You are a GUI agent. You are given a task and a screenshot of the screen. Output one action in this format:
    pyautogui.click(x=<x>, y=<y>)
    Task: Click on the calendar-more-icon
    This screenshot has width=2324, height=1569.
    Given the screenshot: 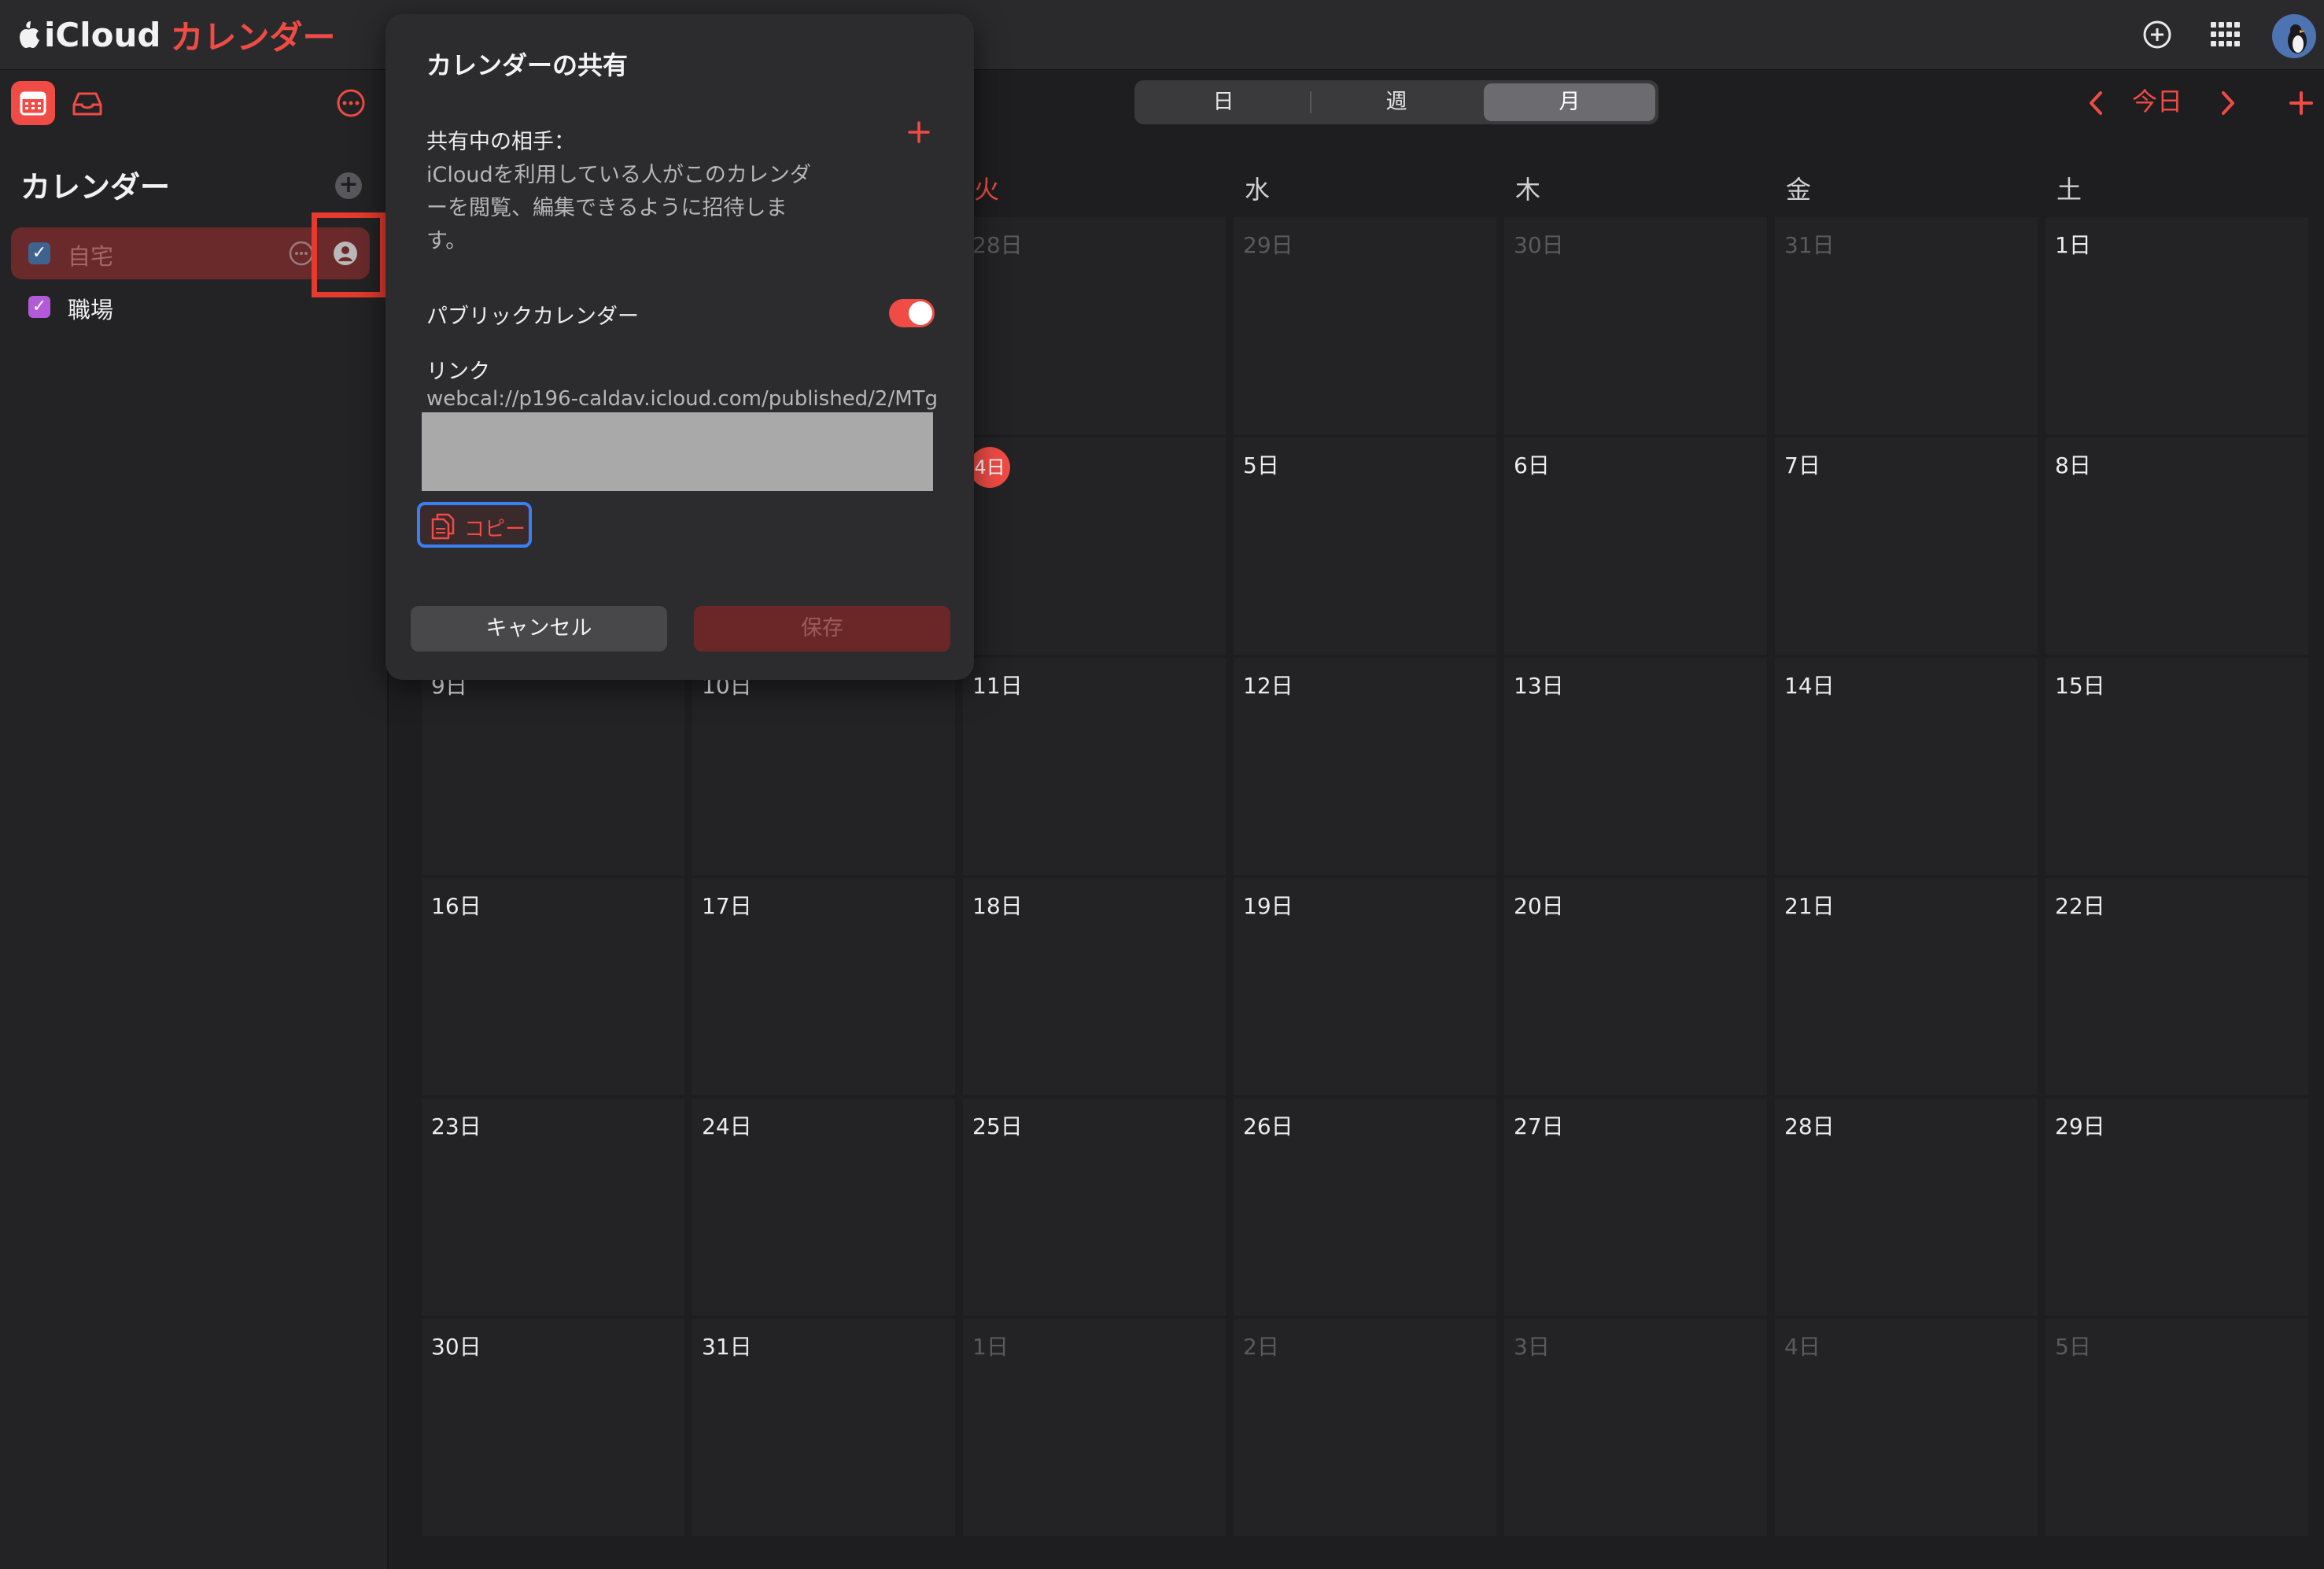 What is the action you would take?
    pyautogui.click(x=301, y=253)
    